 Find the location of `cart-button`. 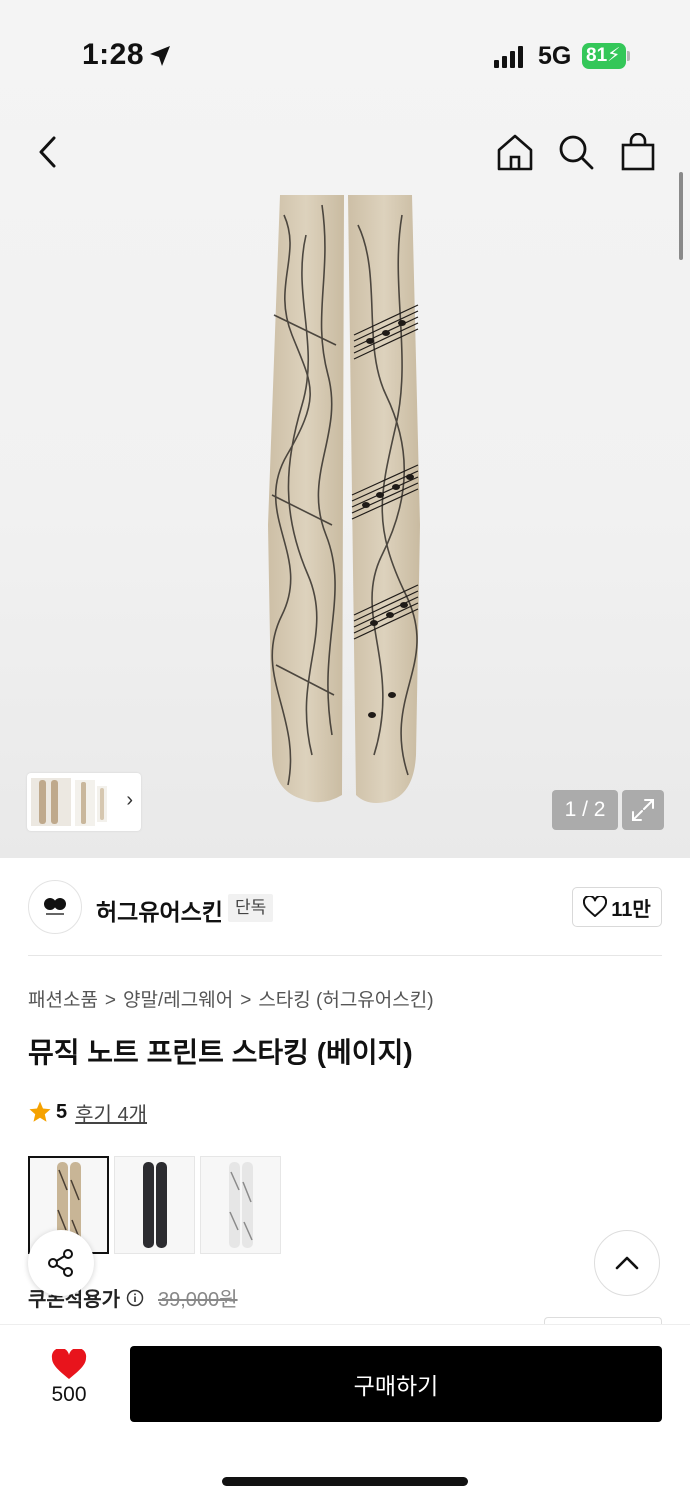

cart-button is located at coordinates (638, 152).